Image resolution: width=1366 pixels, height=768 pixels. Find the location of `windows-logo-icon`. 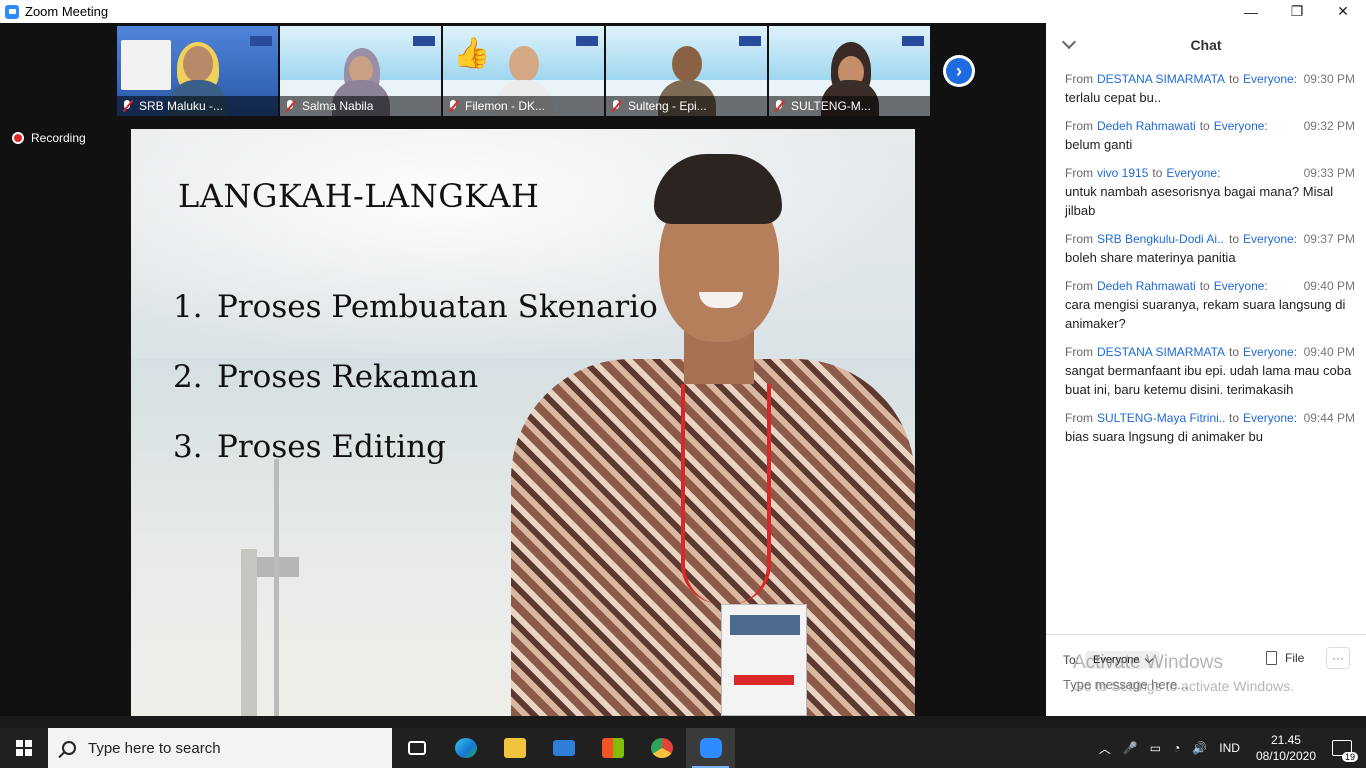

windows-logo-icon is located at coordinates (24, 748).